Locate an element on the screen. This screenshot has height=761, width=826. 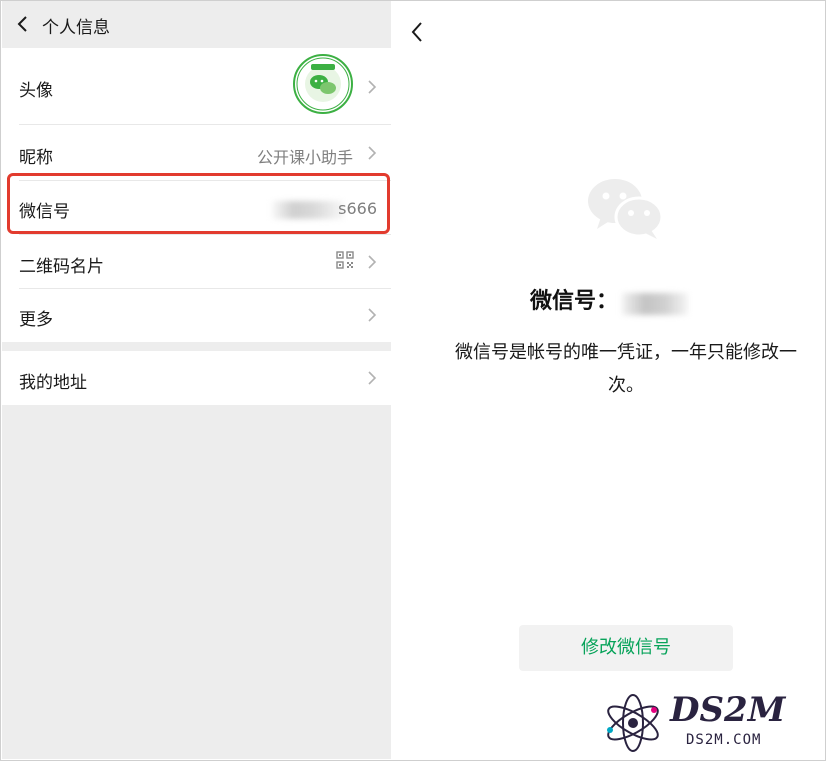
nickname-value: 公开课小助手 is located at coordinates (304, 157).